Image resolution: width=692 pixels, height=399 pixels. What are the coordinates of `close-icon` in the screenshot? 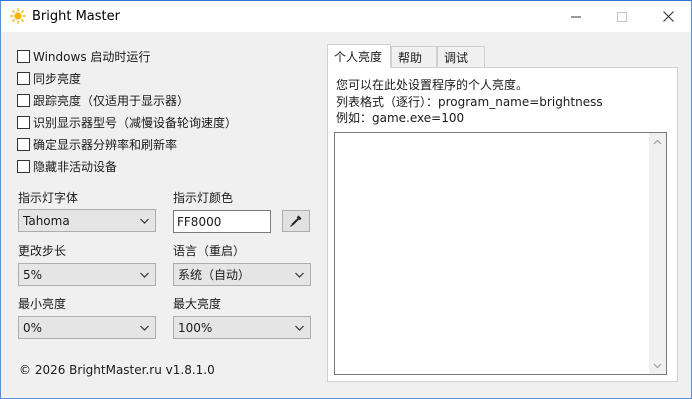 It's located at (668, 16).